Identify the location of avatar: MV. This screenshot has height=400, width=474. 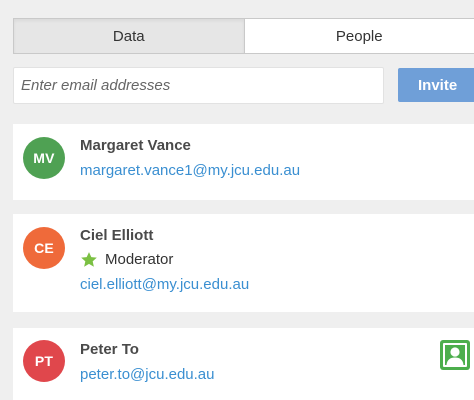
(44, 158).